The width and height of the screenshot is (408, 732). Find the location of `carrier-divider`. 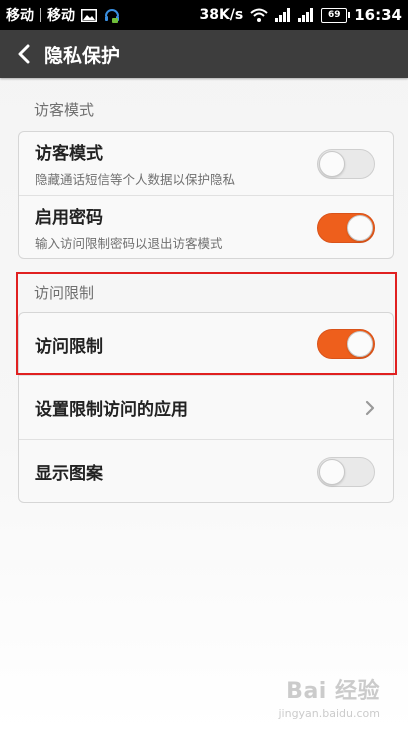

carrier-divider is located at coordinates (40, 15).